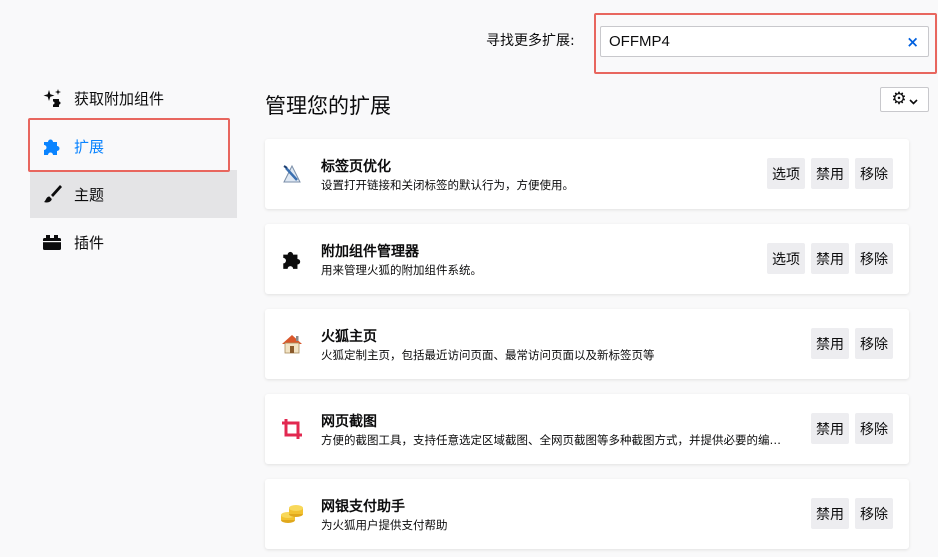 Image resolution: width=938 pixels, height=557 pixels. Describe the element at coordinates (292, 344) in the screenshot. I see `house-icon` at that location.